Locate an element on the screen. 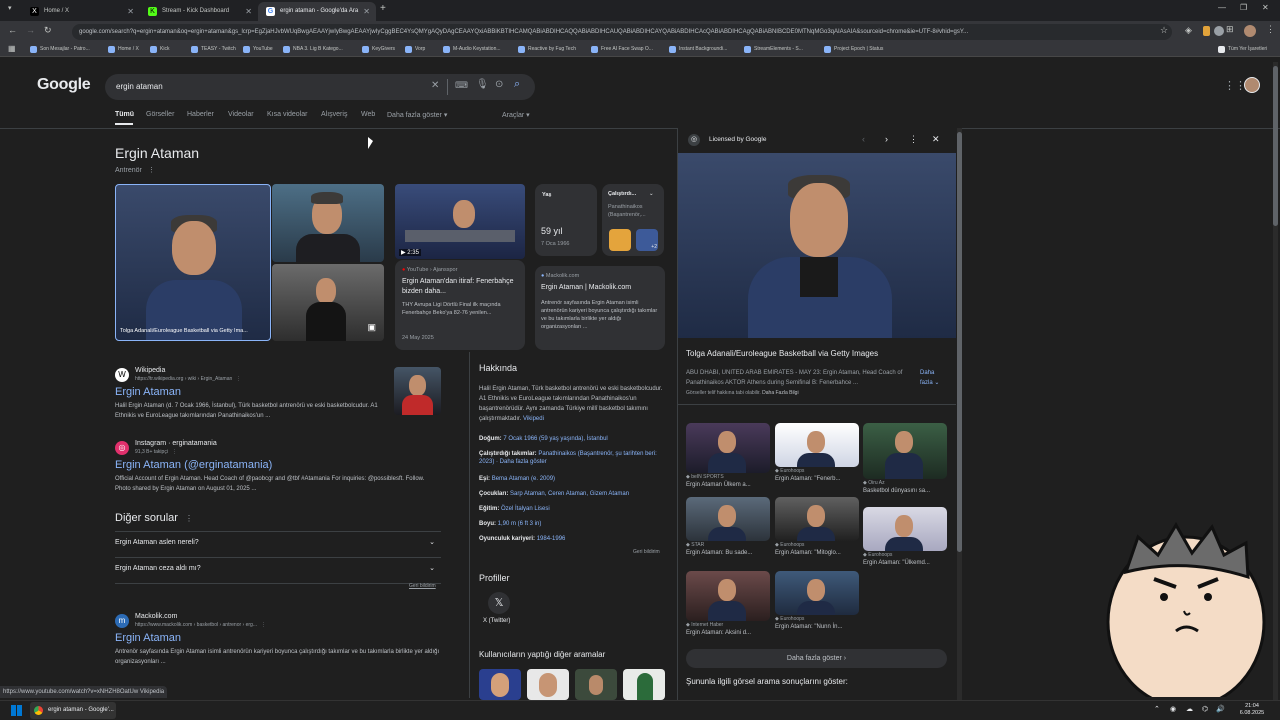 The image size is (1280, 720). bookmark-item: YouTube is located at coordinates (258, 49).